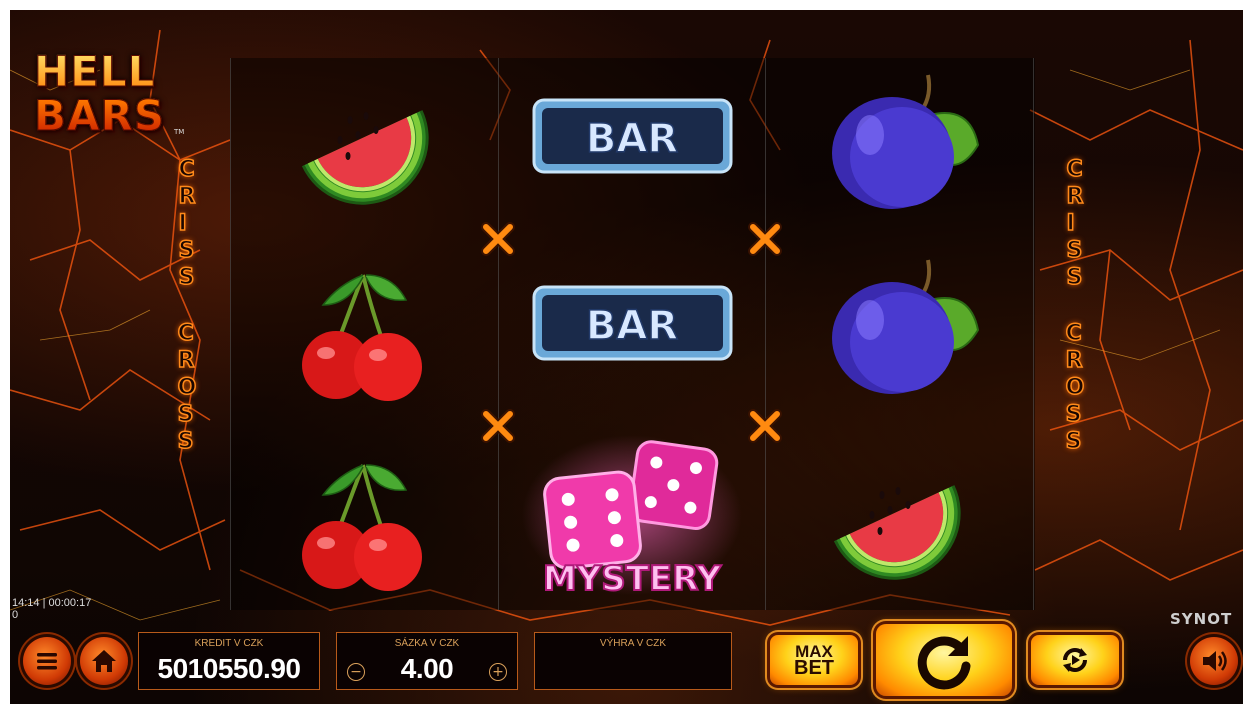  I want to click on spin-button, so click(944, 660).